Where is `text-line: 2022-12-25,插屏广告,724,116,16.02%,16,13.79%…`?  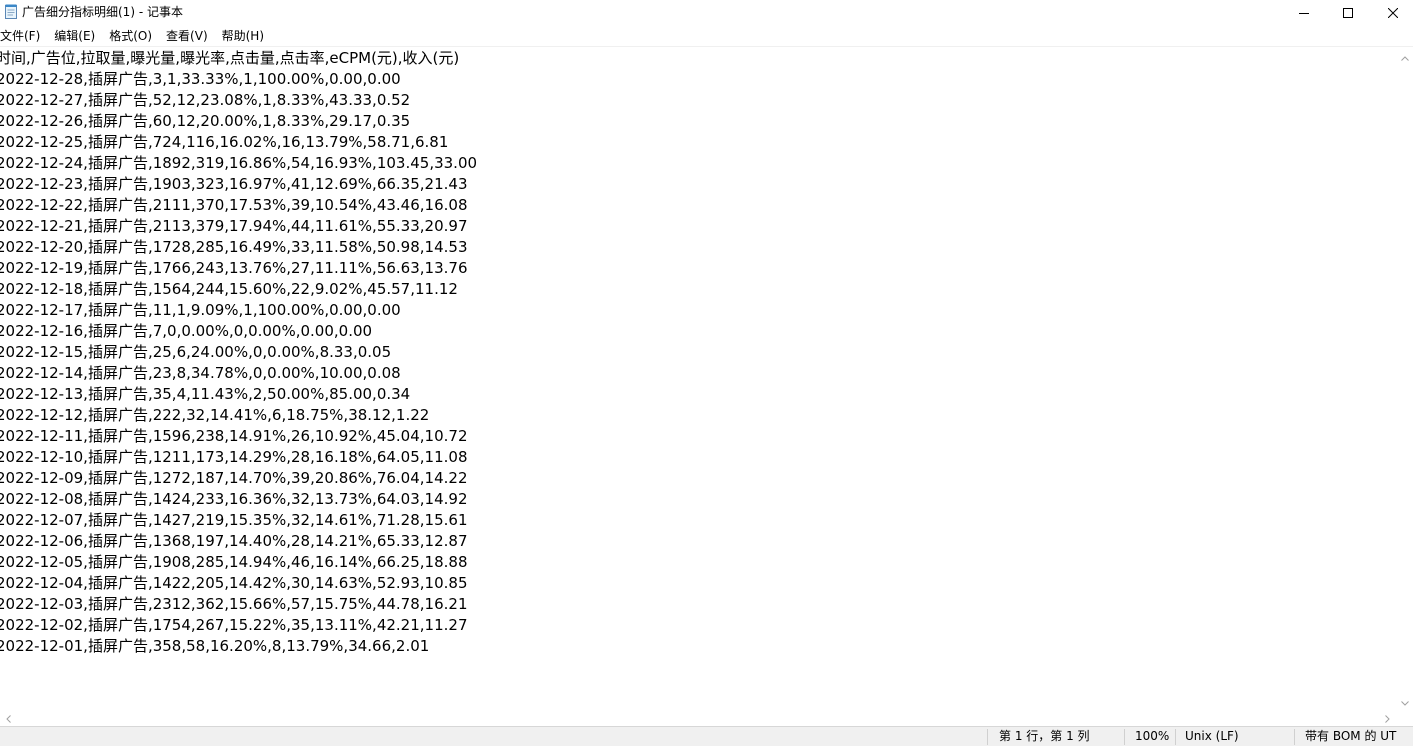
text-line: 2022-12-25,插屏广告,724,116,16.02%,16,13.79%… is located at coordinates (224, 142).